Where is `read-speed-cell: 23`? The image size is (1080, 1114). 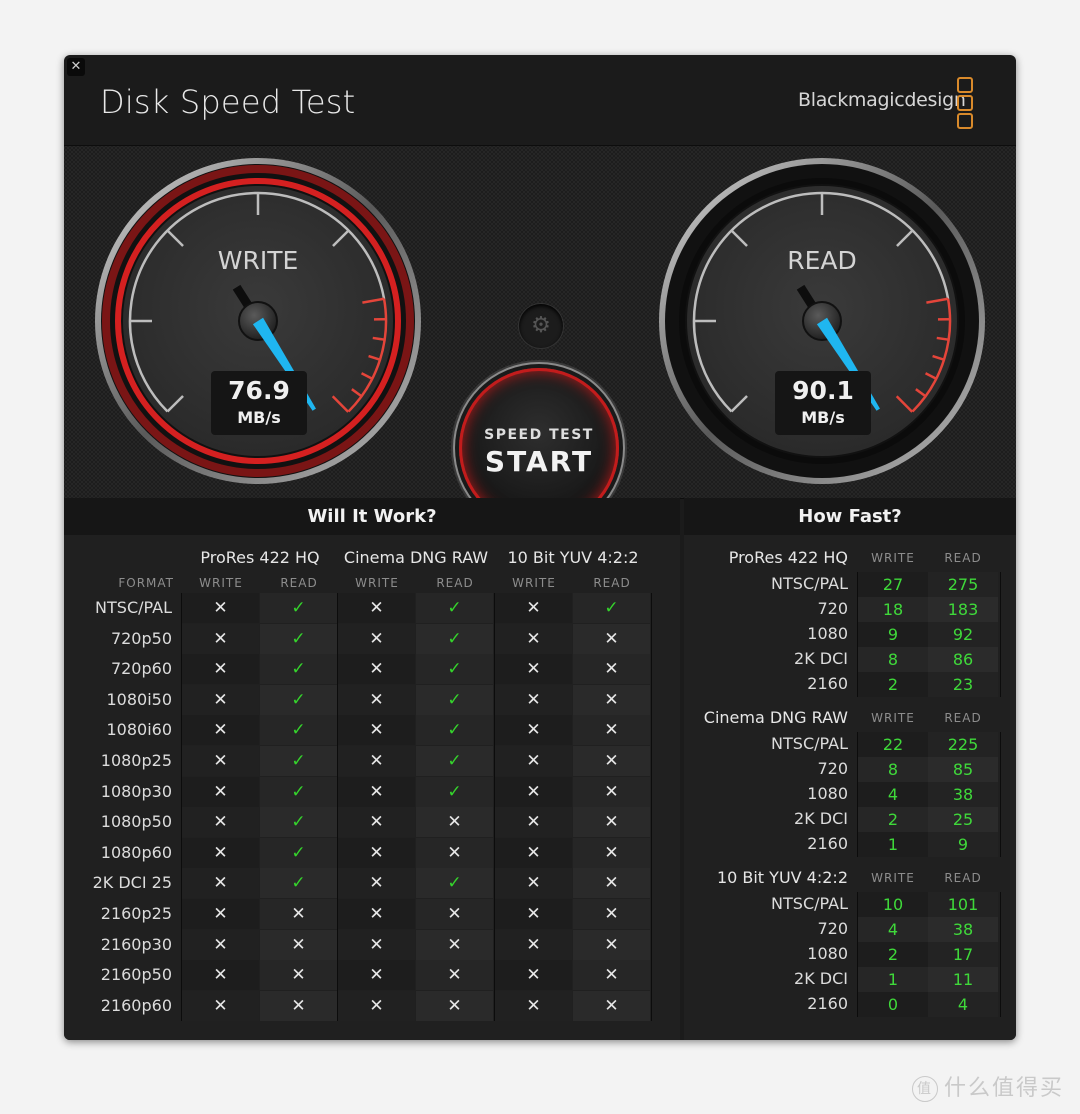
read-speed-cell: 23 is located at coordinates (963, 684).